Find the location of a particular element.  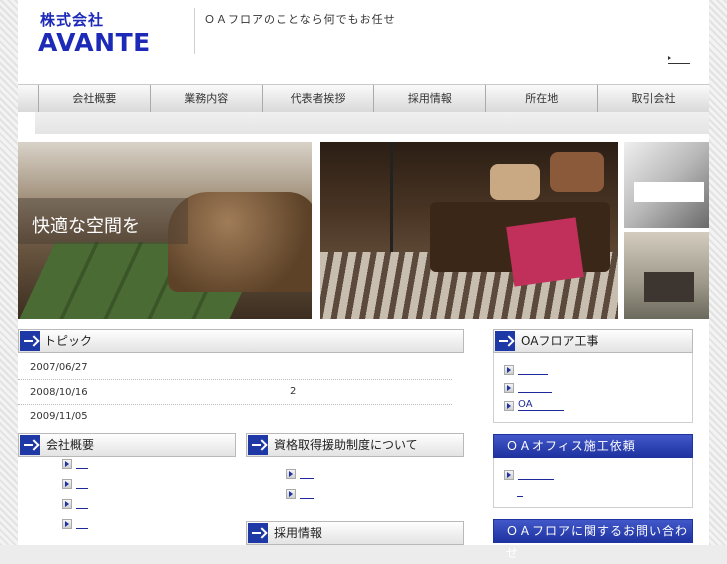

topic-date: 2007/06/27 is located at coordinates (59, 367).